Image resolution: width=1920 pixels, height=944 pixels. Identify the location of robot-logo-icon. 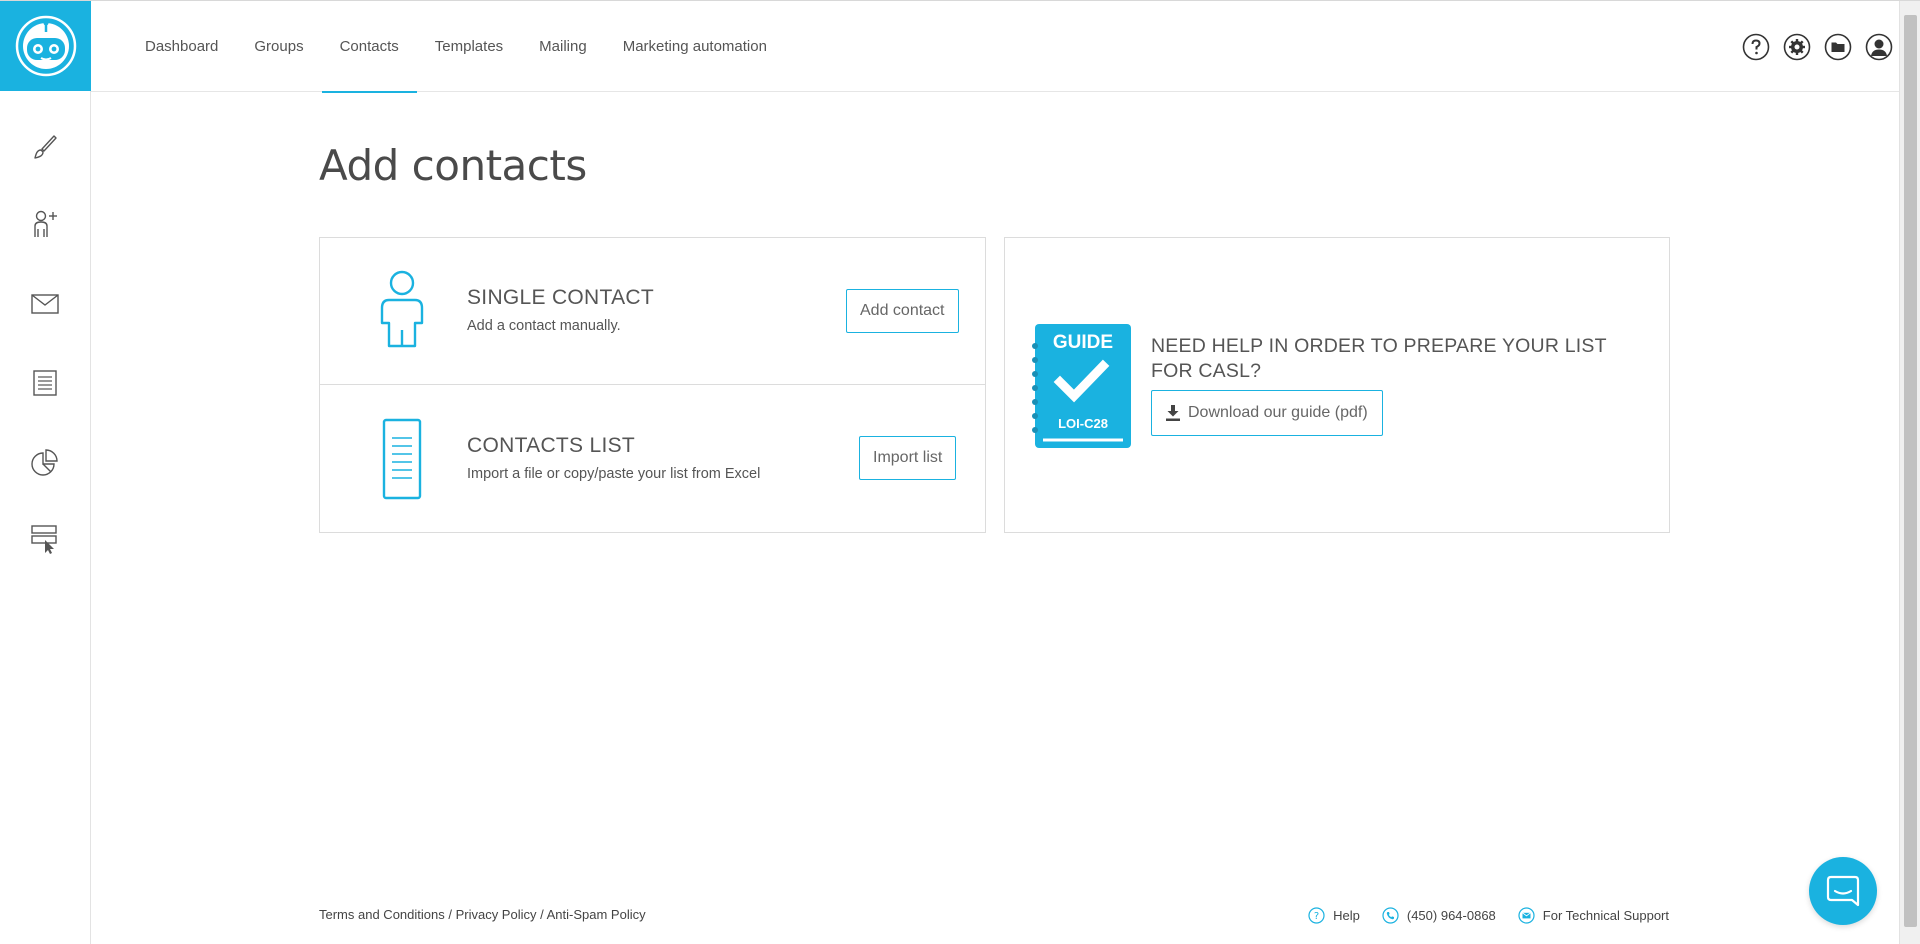
(45, 46).